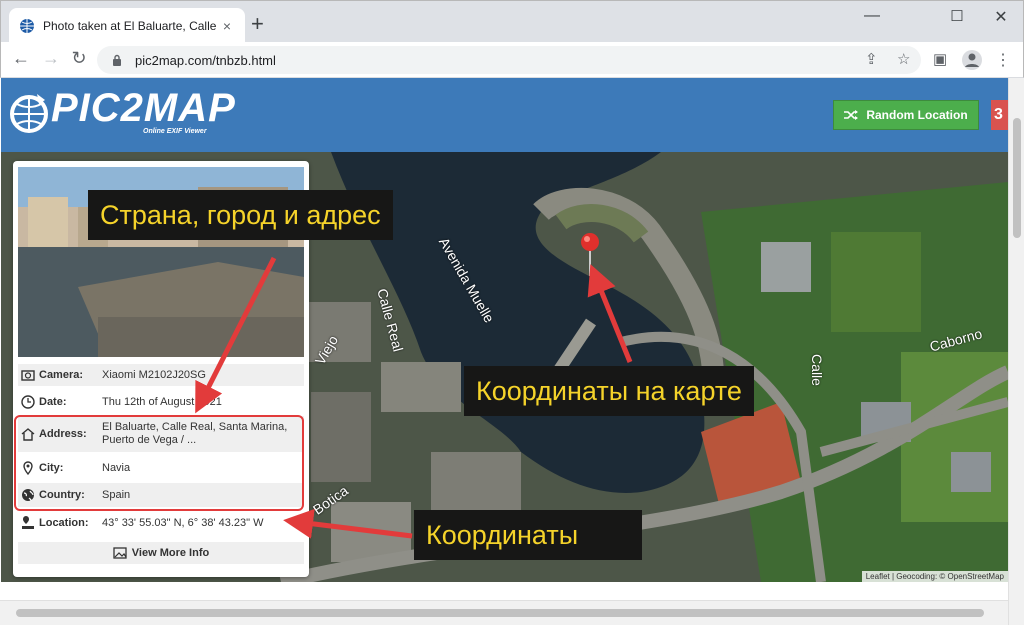 This screenshot has height=625, width=1024. What do you see at coordinates (348, 523) in the screenshot?
I see `arrow-to-coordinates` at bounding box center [348, 523].